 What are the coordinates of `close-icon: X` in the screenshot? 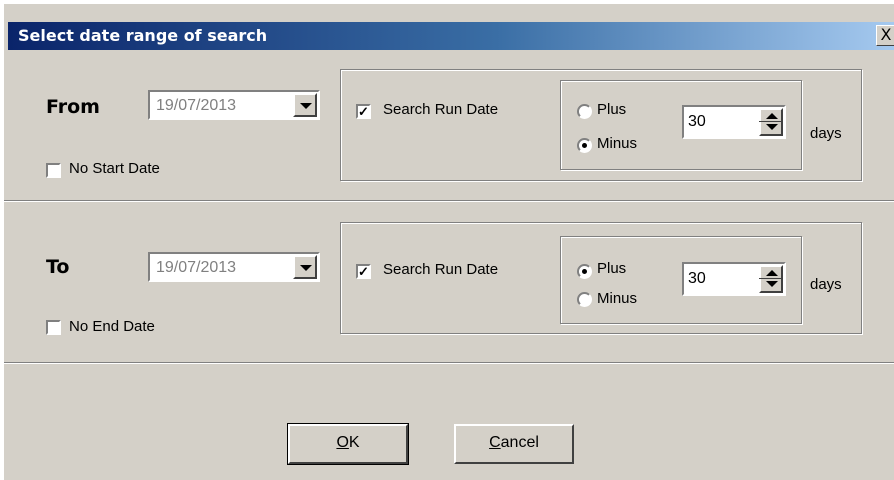 It's located at (886, 34).